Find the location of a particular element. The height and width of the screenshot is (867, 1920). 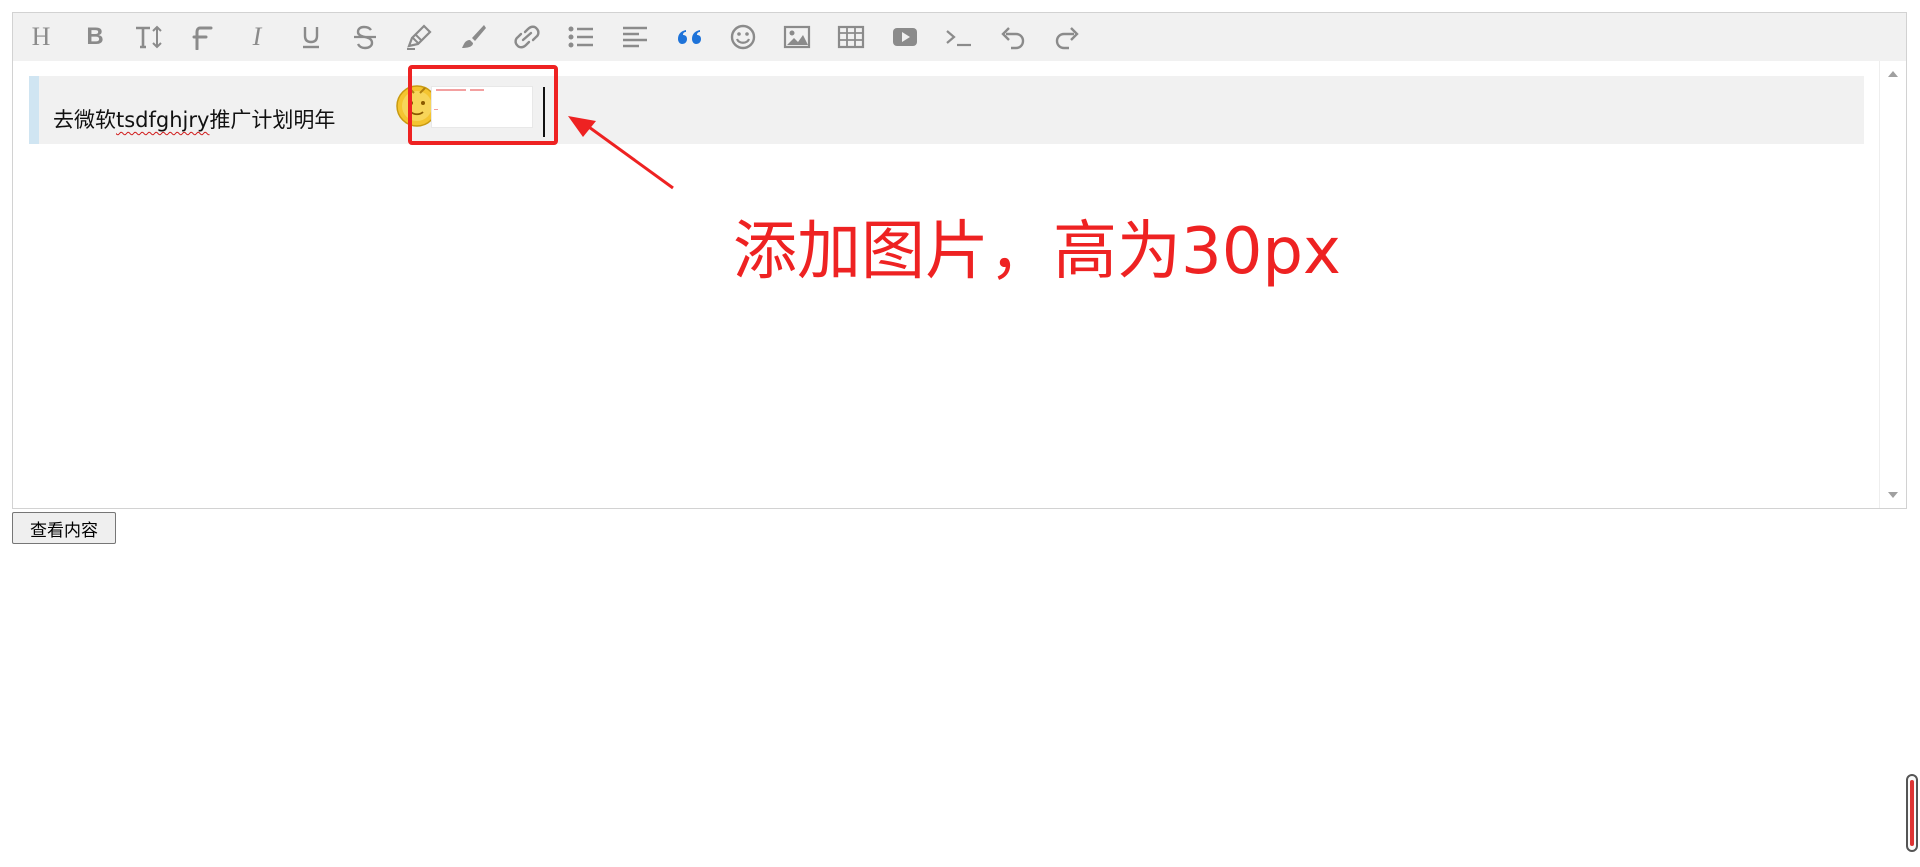

underline-icon is located at coordinates (311, 37).